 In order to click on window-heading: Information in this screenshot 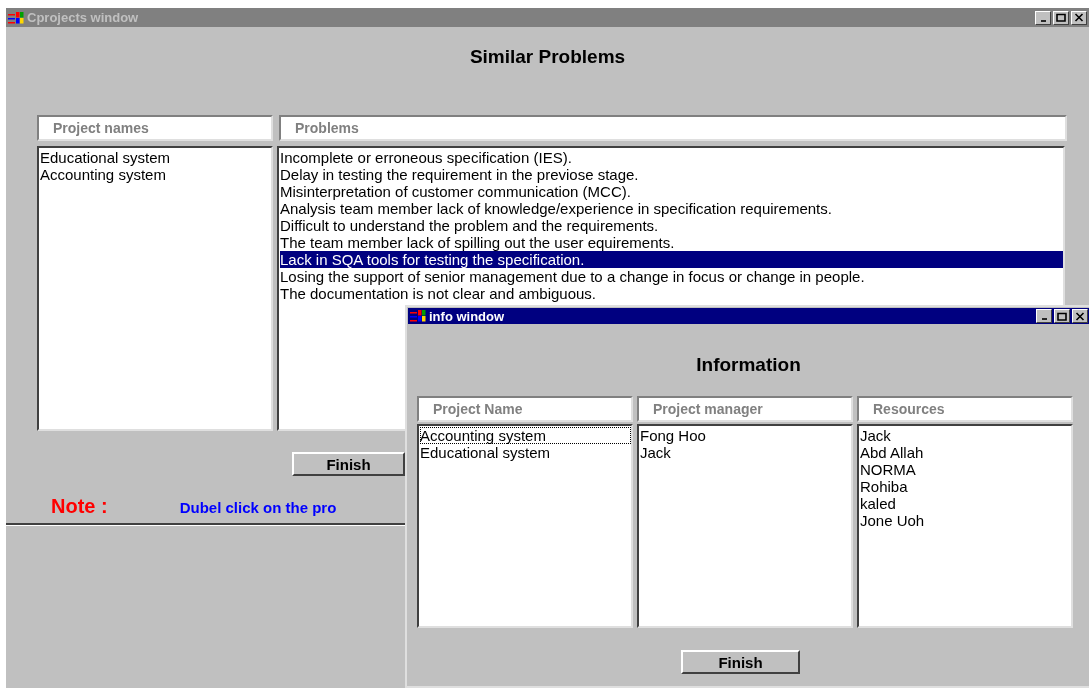, I will do `click(748, 365)`.